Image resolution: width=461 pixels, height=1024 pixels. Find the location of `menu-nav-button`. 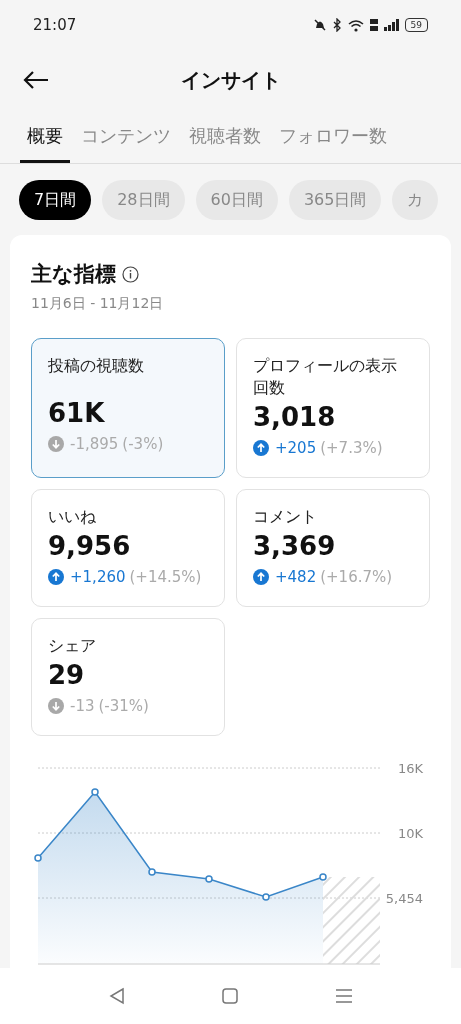

menu-nav-button is located at coordinates (344, 996).